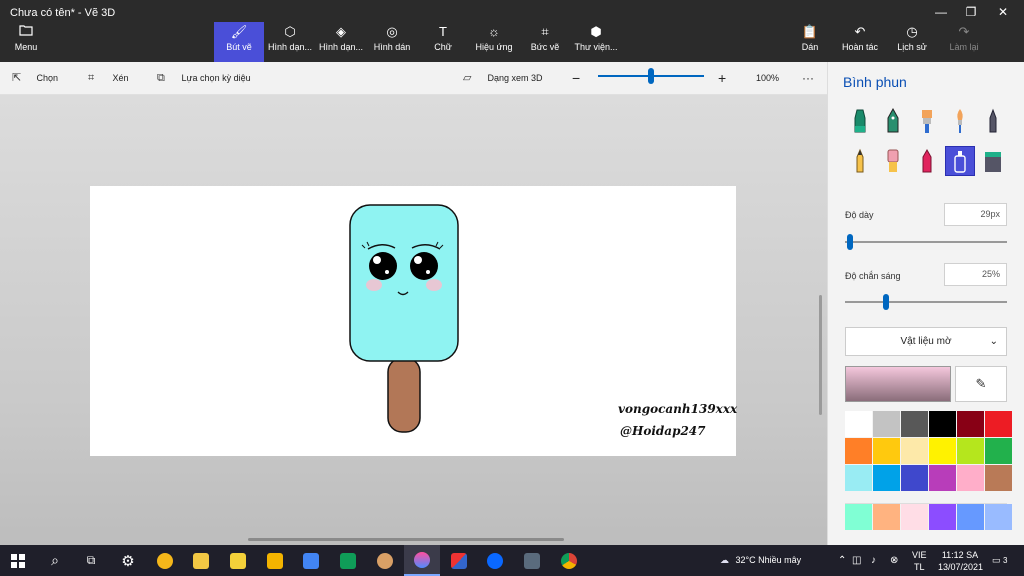 Image resolution: width=1024 pixels, height=576 pixels. I want to click on volume-icon: ♪, so click(873, 560).